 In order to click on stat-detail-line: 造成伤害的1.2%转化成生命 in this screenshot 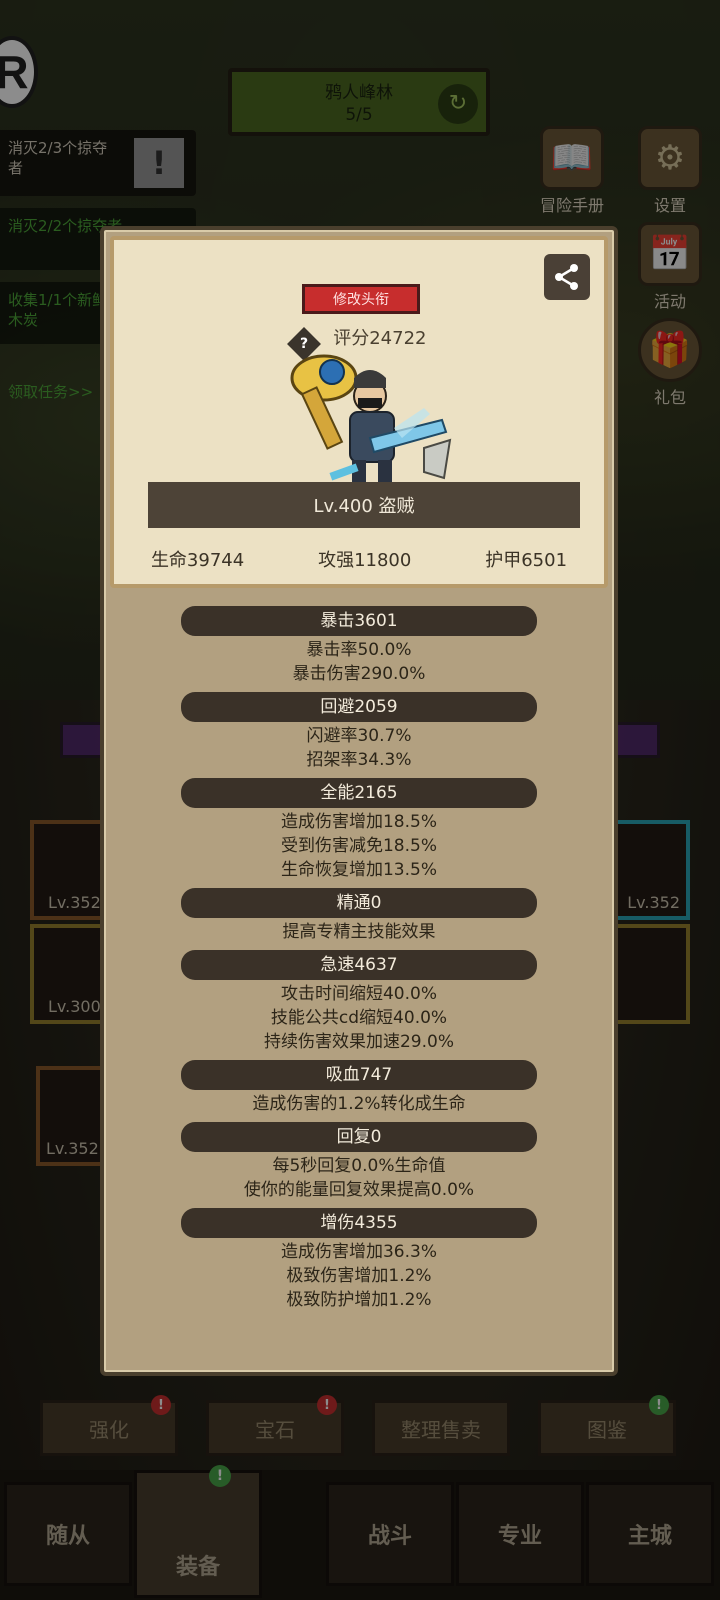, I will do `click(359, 1104)`.